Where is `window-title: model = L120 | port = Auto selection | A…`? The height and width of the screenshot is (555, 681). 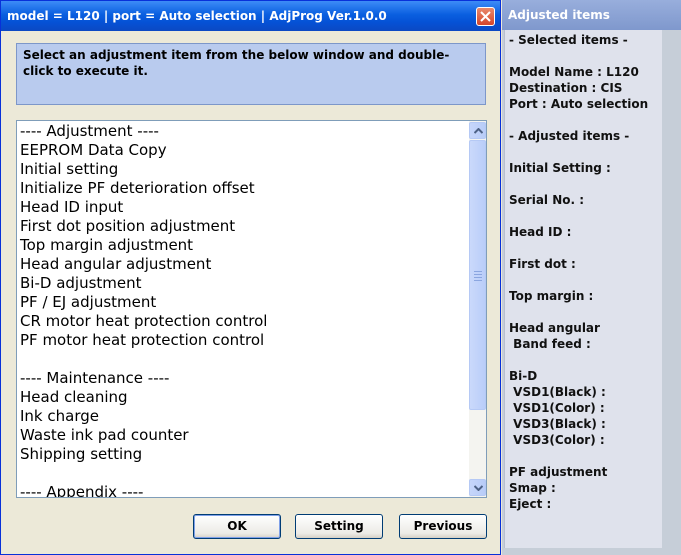
window-title: model = L120 | port = Auto selection | A… is located at coordinates (197, 16).